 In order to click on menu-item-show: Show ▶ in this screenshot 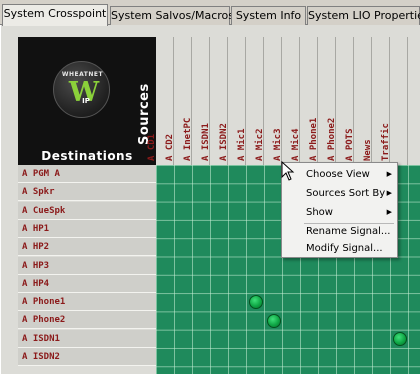, I will do `click(340, 212)`.